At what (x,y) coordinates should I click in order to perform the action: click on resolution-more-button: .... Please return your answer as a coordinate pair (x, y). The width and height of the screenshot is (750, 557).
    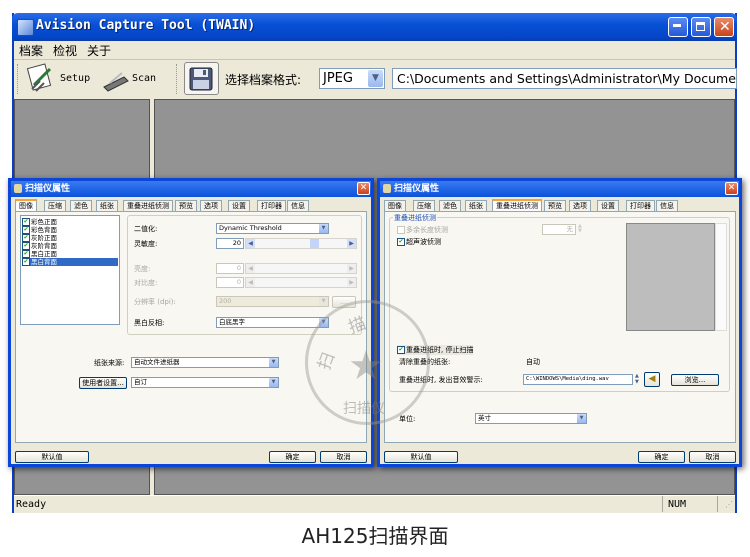
    Looking at the image, I should click on (344, 302).